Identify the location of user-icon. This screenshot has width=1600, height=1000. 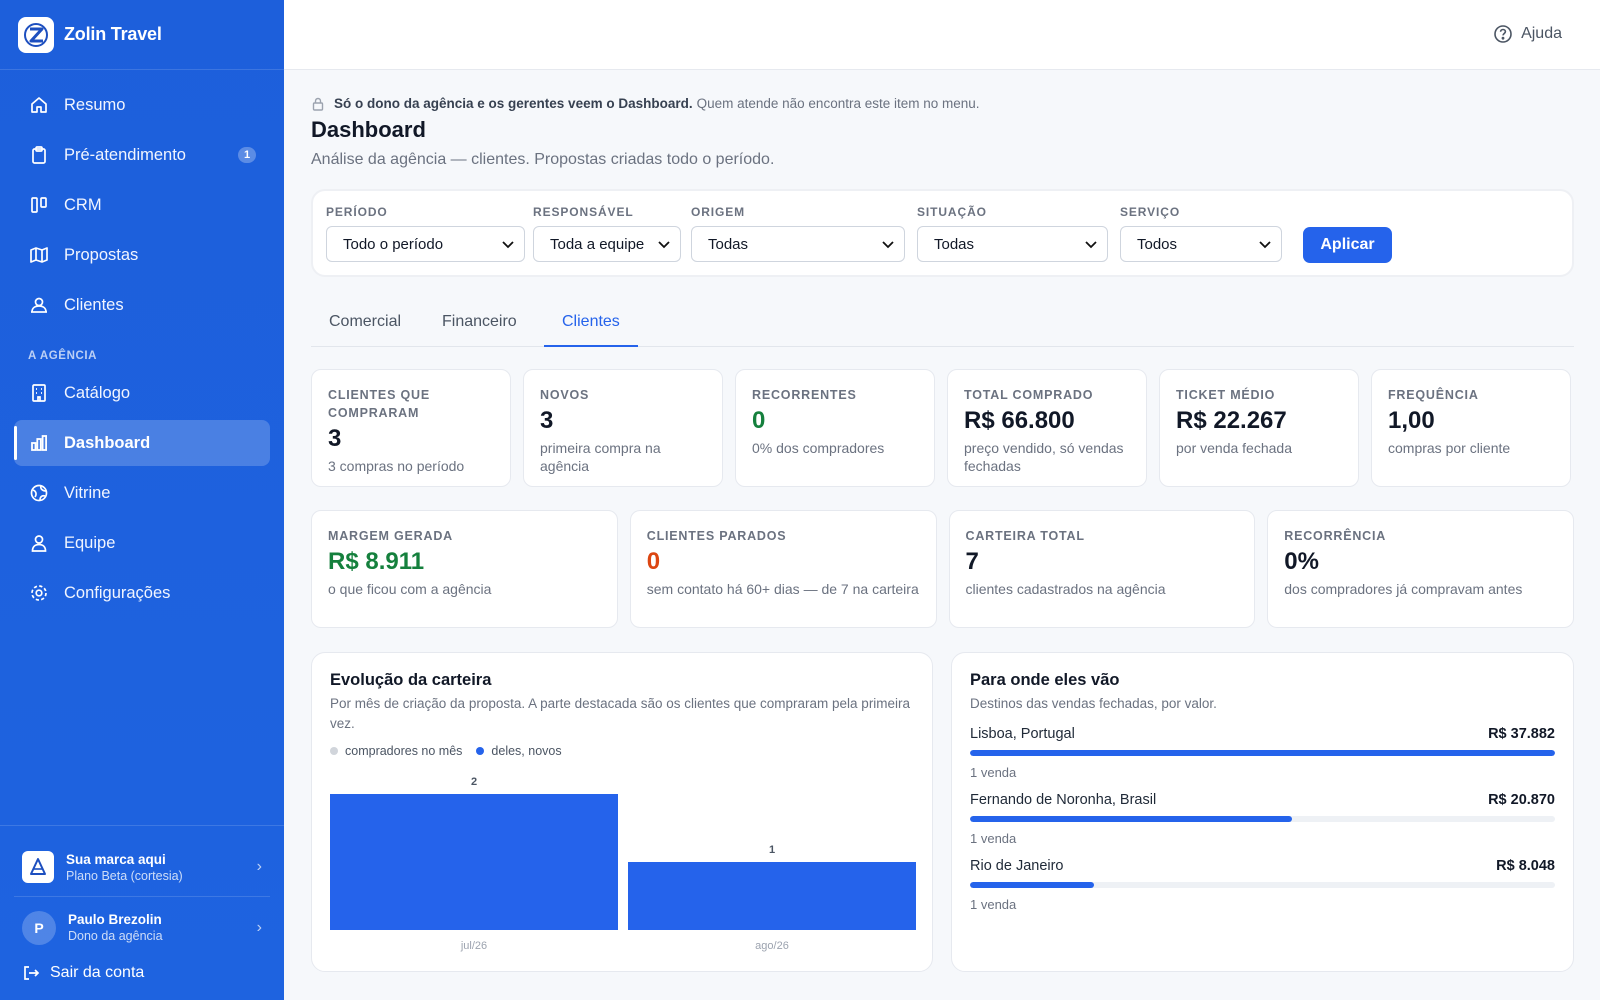
(39, 543).